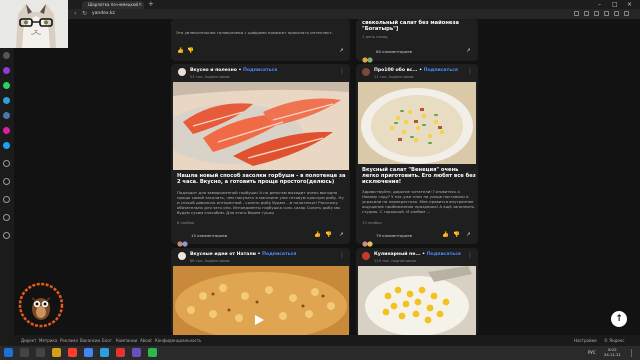 Image resolution: width=640 pixels, height=360 pixels. Describe the element at coordinates (126, 340) in the screenshot. I see `footer-link: Компании` at that location.